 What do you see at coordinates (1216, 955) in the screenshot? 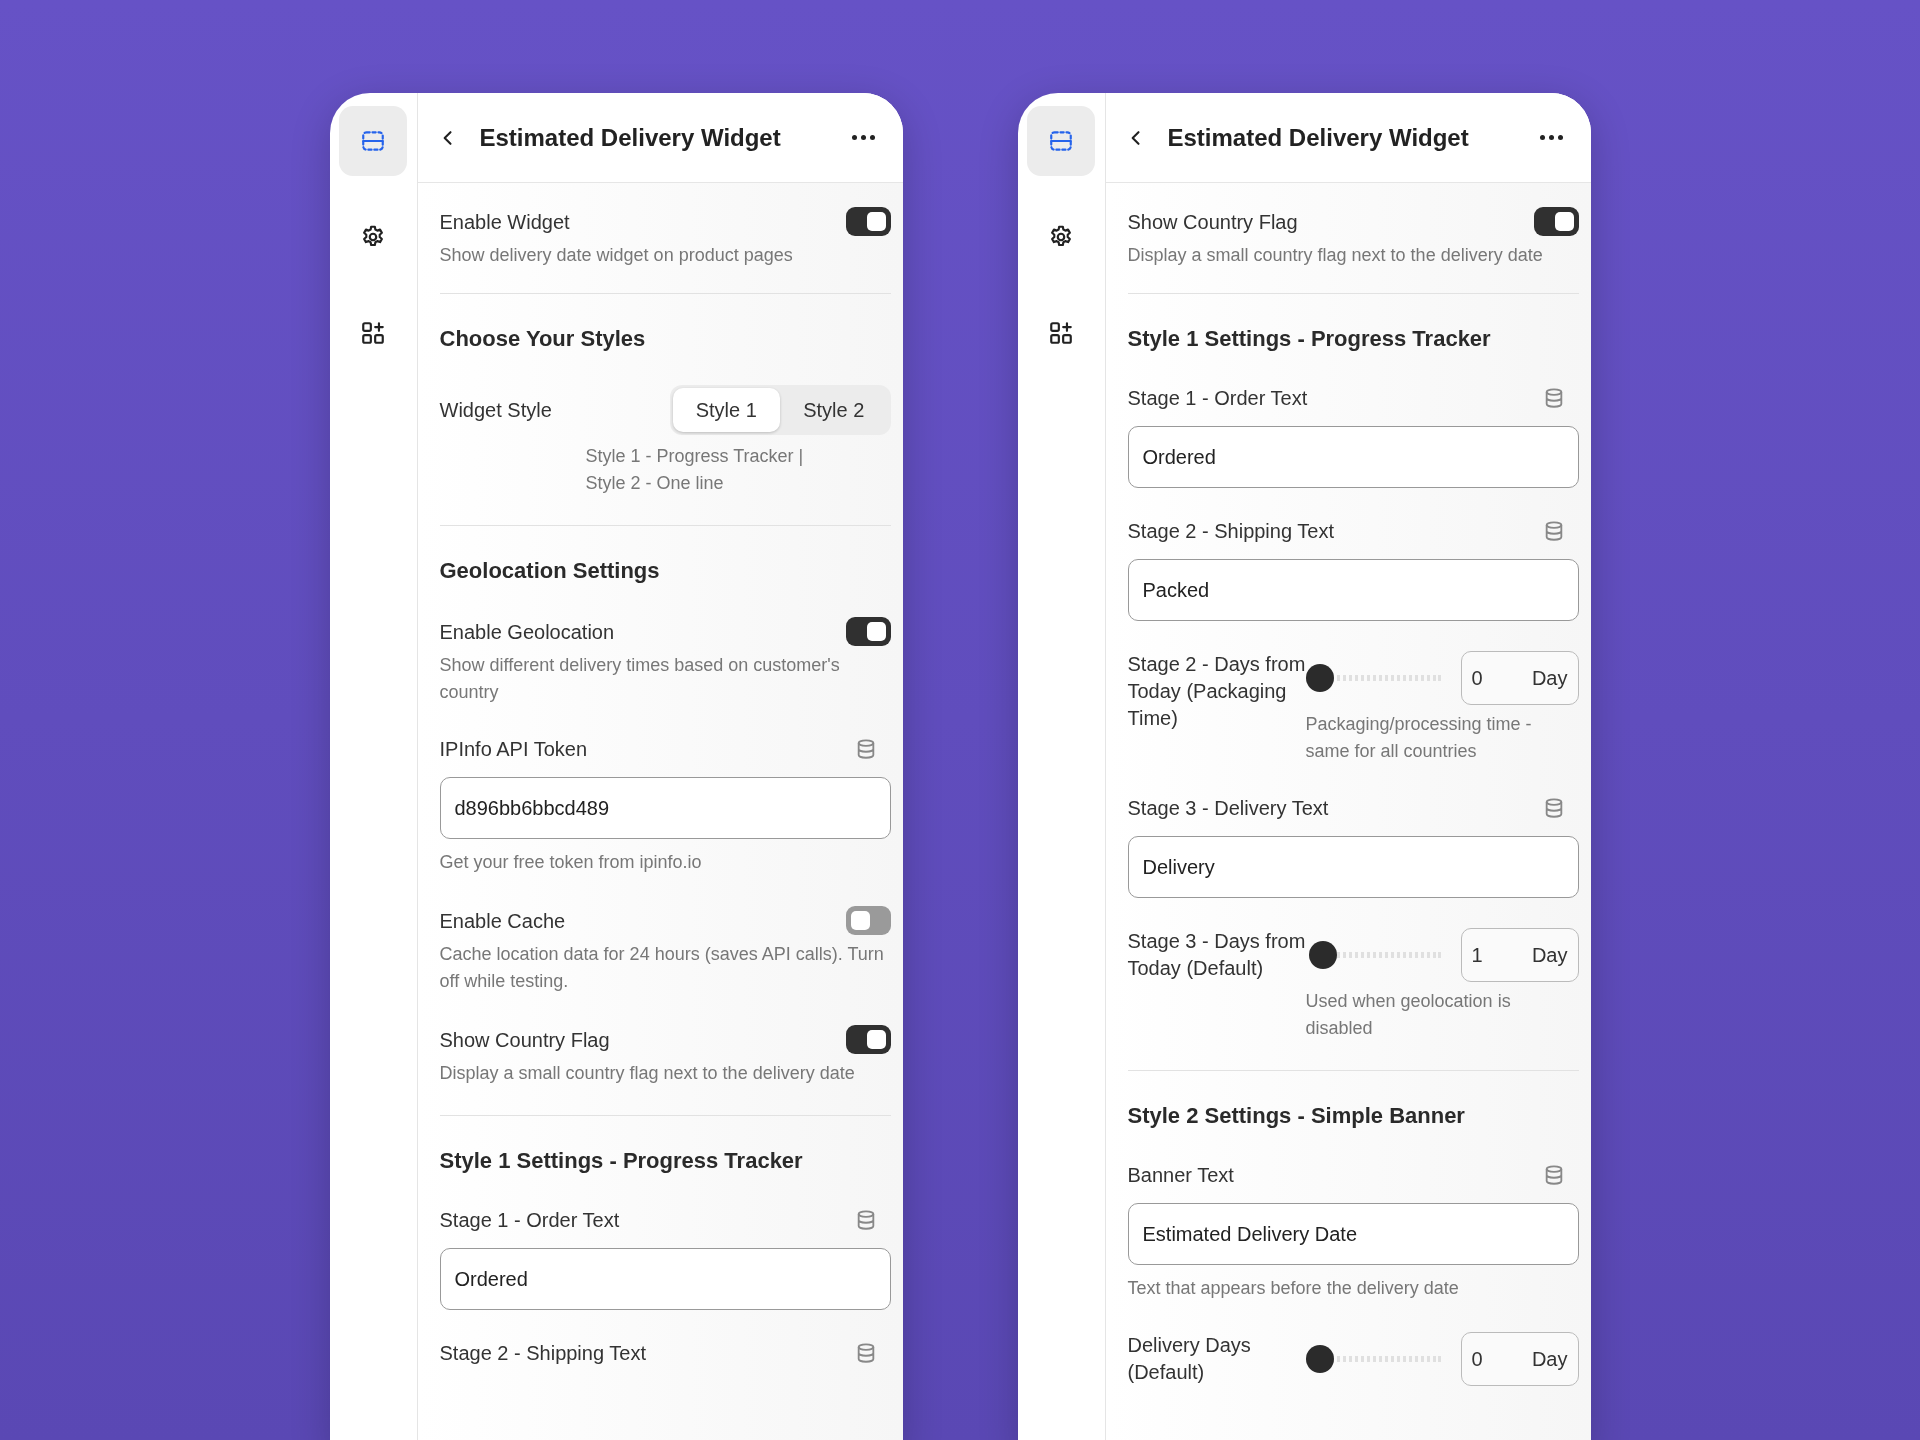
I see `field-label: Stage 3 - Days from Today (Default)` at bounding box center [1216, 955].